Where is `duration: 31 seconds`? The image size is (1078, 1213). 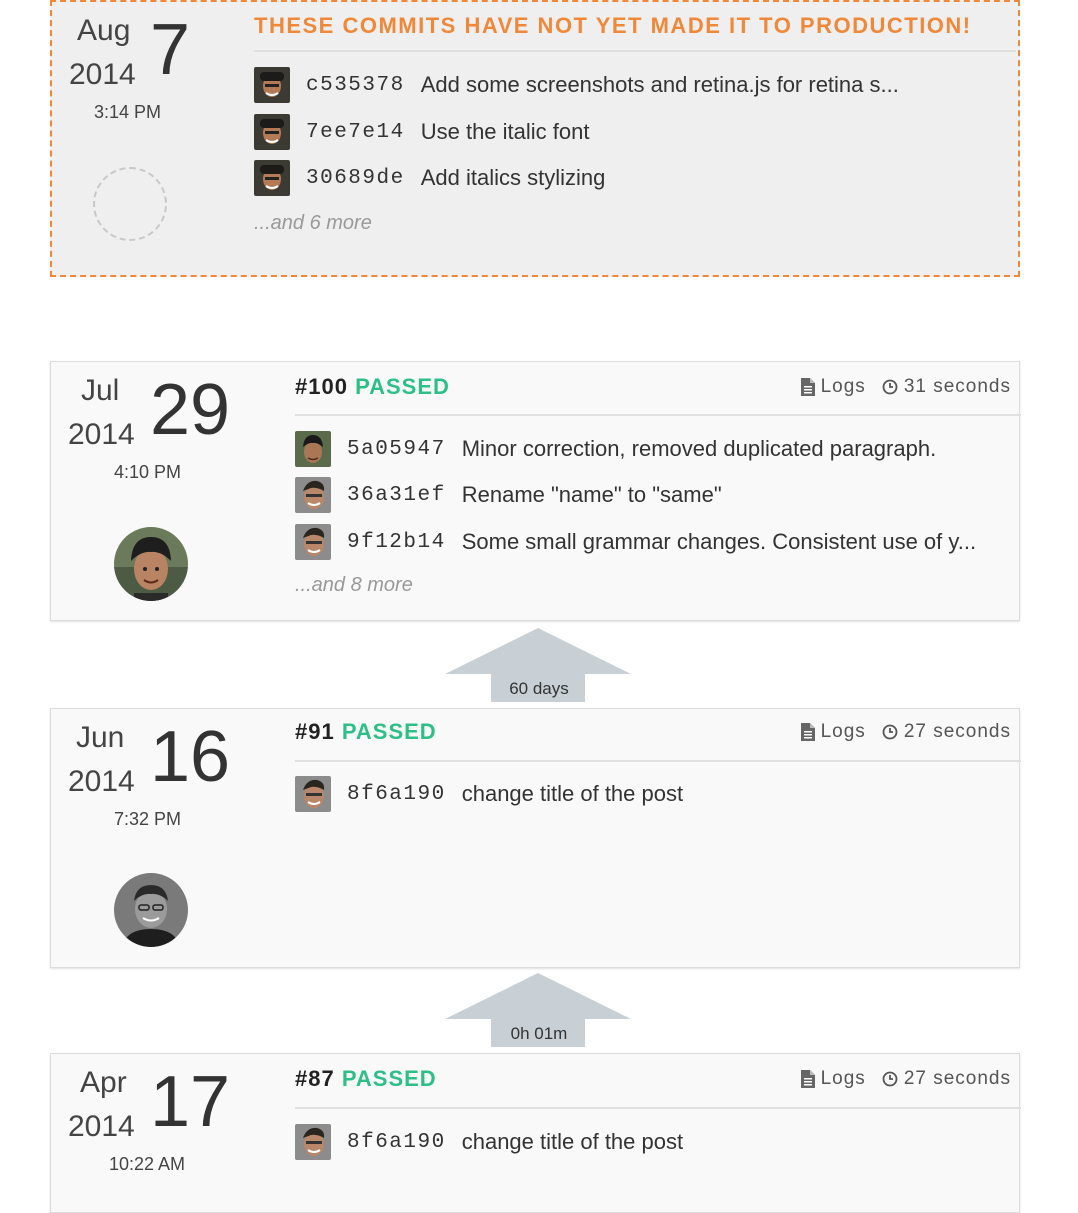
duration: 31 seconds is located at coordinates (946, 387).